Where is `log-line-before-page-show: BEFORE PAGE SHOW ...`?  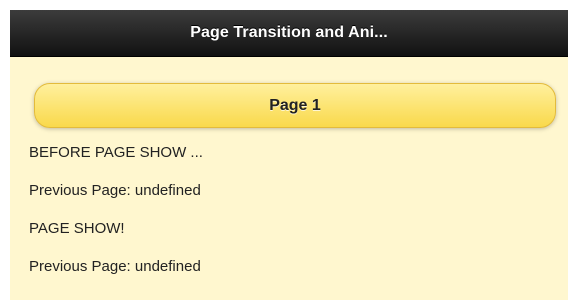 log-line-before-page-show: BEFORE PAGE SHOW ... is located at coordinates (116, 152).